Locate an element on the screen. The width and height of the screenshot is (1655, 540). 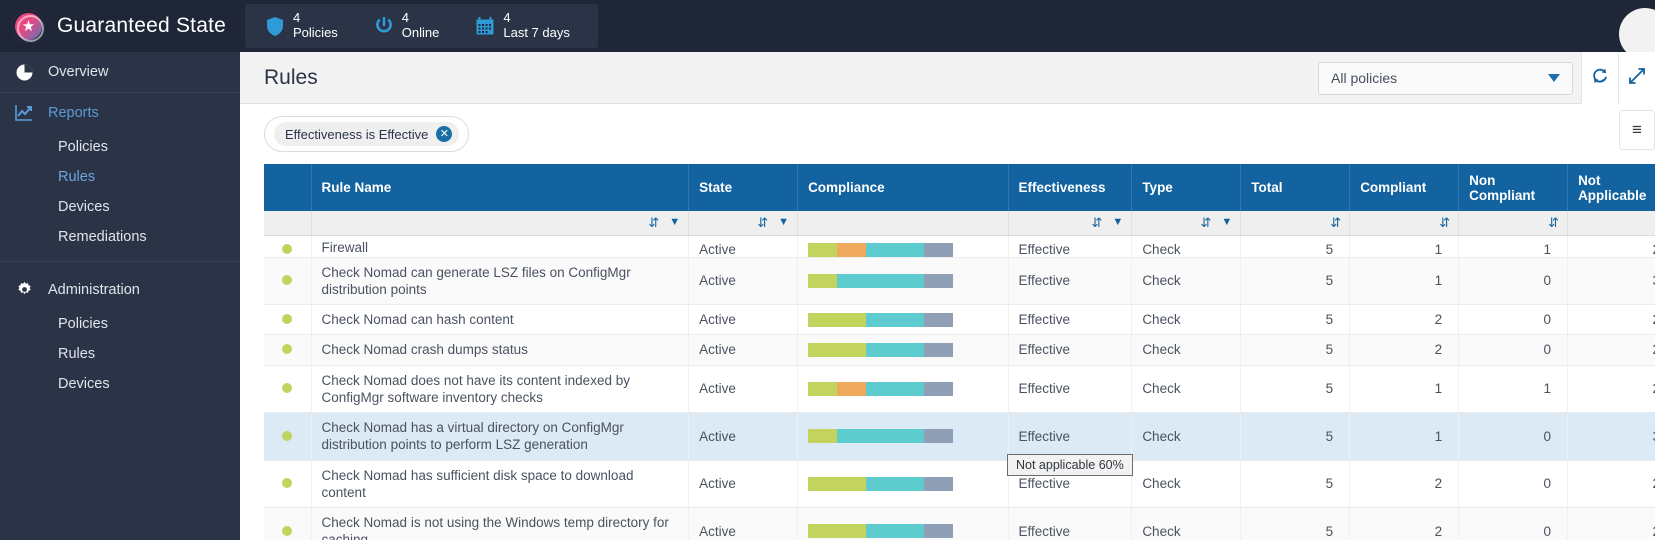
table-row: FirewallActiveEffectiveCheck511201 is located at coordinates (959, 246).